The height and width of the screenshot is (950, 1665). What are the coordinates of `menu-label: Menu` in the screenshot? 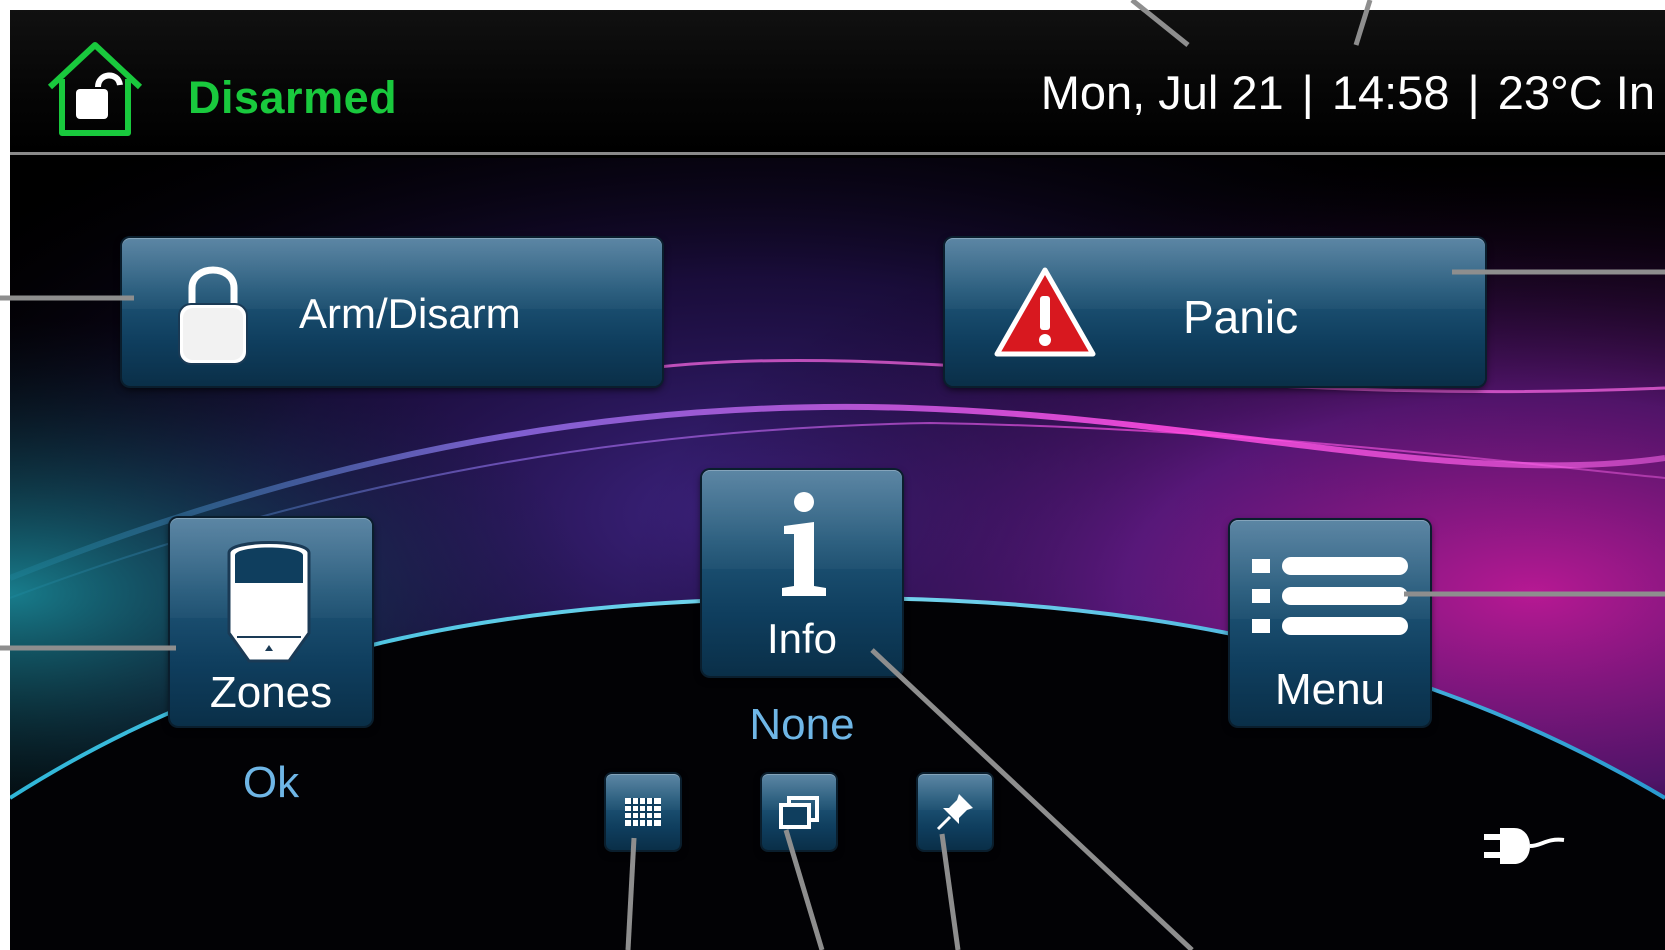 It's located at (1330, 689).